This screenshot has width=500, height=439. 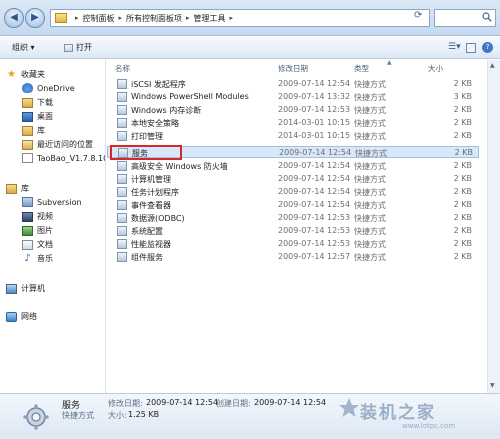 I want to click on onedrive-icon, so click(x=27, y=88).